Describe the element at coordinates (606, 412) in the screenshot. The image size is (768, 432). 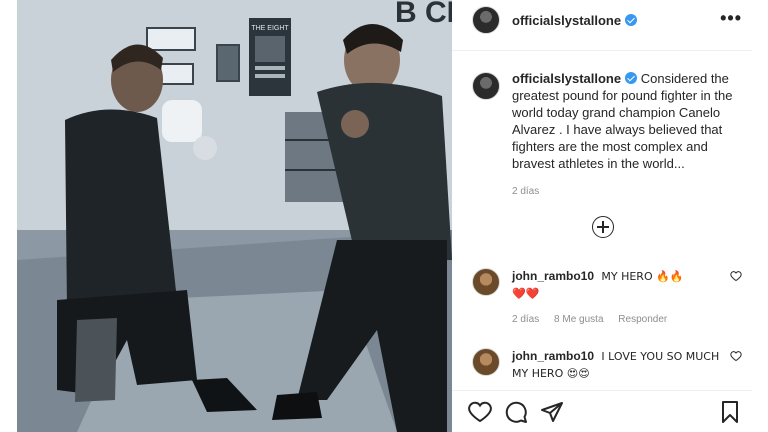
I see `post-actions` at that location.